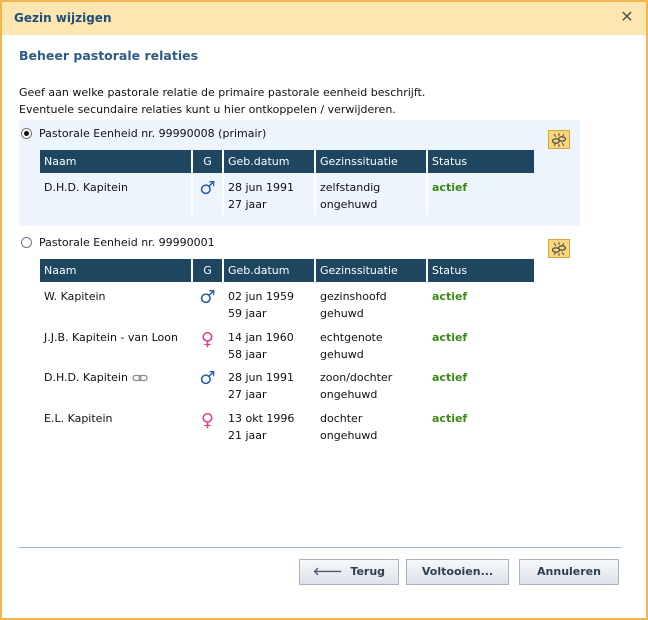 This screenshot has width=648, height=620. What do you see at coordinates (75, 296) in the screenshot?
I see `member-name: W. Kapitein` at bounding box center [75, 296].